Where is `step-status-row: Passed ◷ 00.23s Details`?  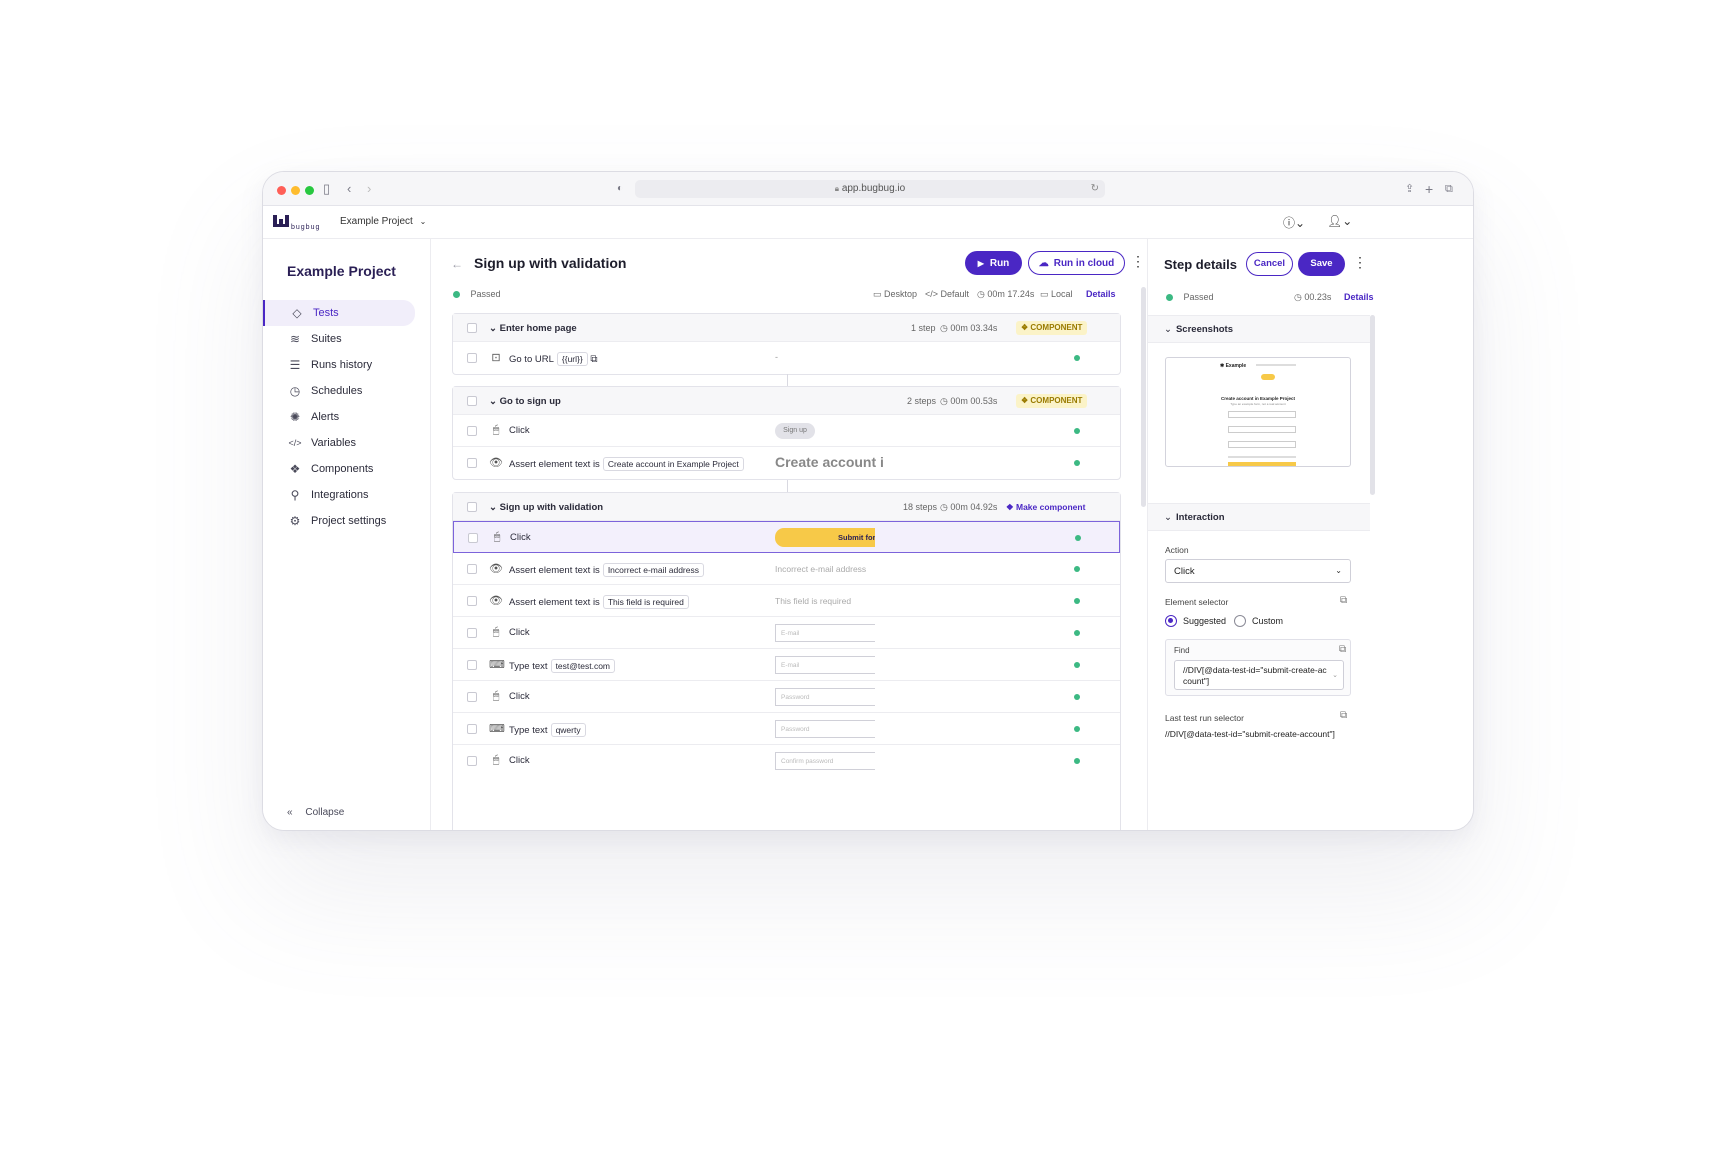 step-status-row: Passed ◷ 00.23s Details is located at coordinates (1271, 297).